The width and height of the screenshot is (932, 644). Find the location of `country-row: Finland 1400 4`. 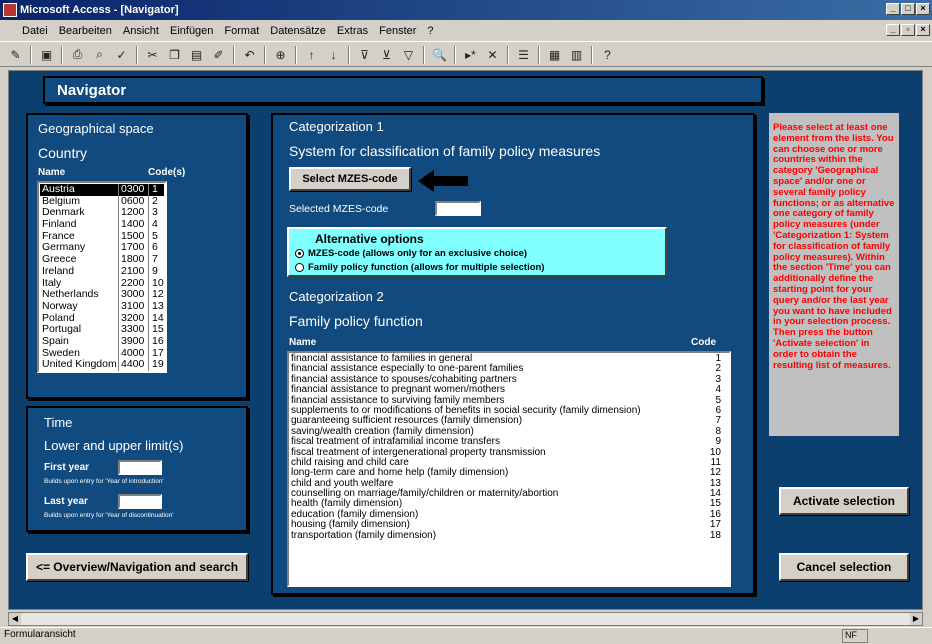

country-row: Finland 1400 4 is located at coordinates (102, 224).